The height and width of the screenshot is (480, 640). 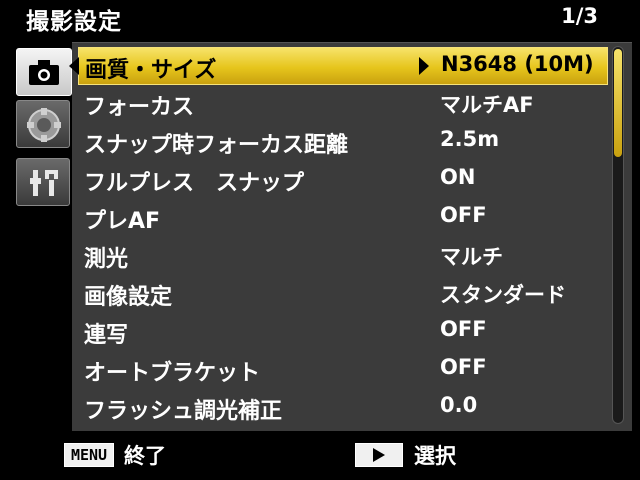 What do you see at coordinates (194, 183) in the screenshot?
I see `menu-row-label: フルプレス スナップ` at bounding box center [194, 183].